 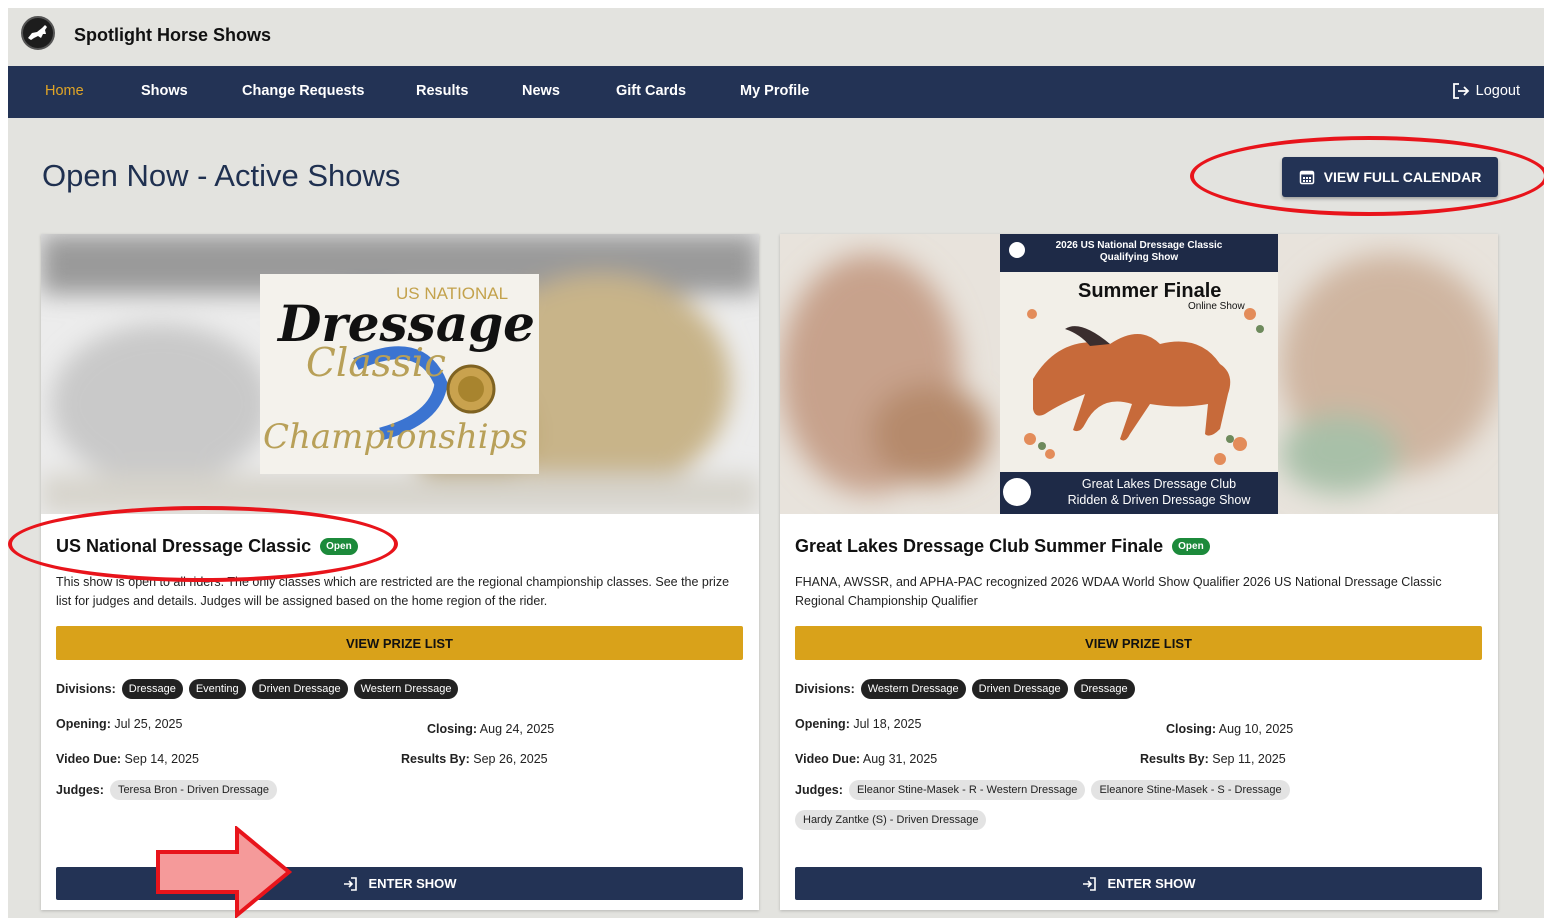 I want to click on results-by-date: Results By: Sep 11, 2025, so click(x=1213, y=759).